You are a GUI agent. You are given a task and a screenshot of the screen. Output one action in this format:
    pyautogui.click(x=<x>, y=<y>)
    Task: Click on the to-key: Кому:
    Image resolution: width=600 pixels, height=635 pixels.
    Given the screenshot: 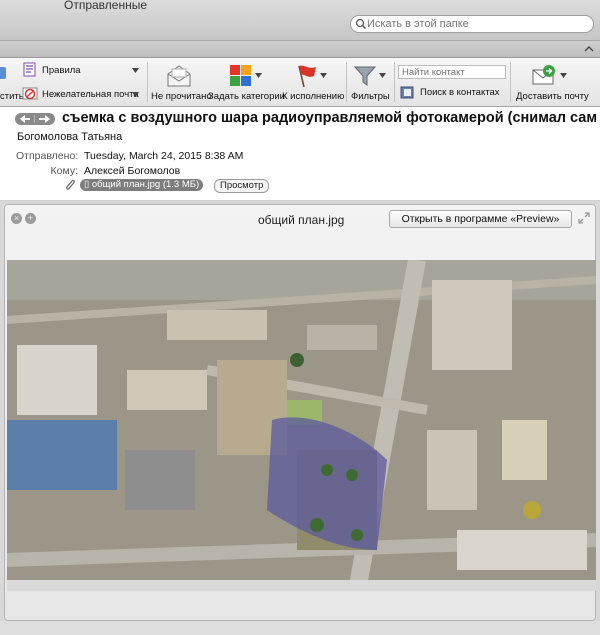 What is the action you would take?
    pyautogui.click(x=64, y=171)
    